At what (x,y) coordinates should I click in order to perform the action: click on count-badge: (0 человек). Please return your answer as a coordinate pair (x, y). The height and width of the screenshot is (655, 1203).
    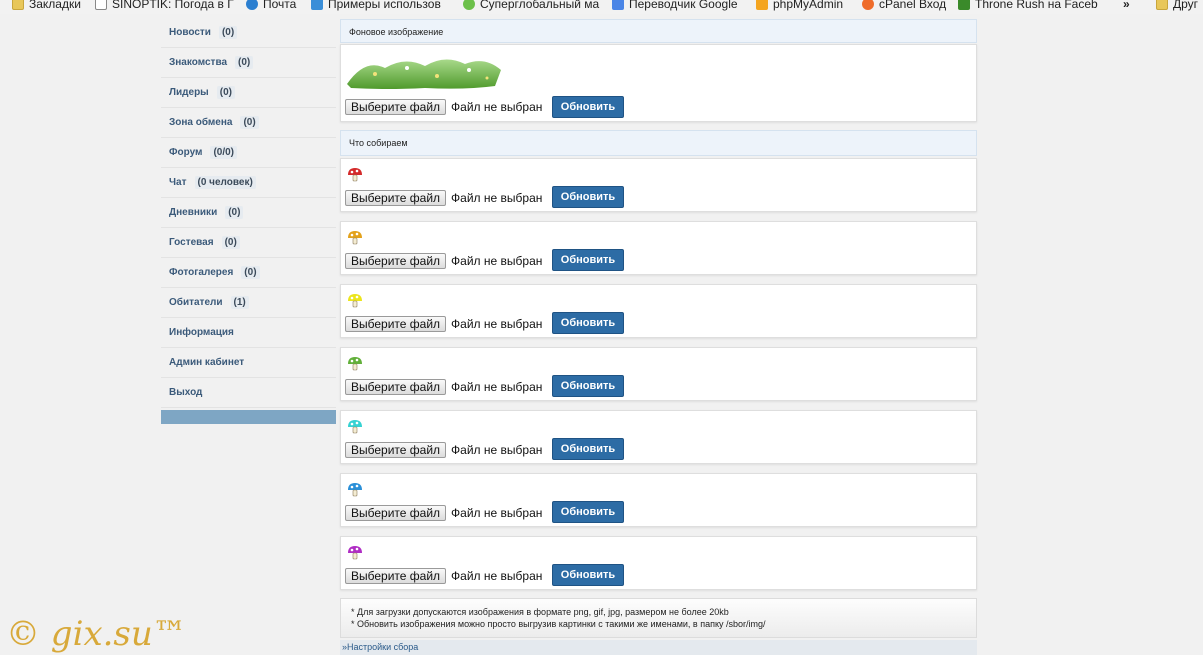
    Looking at the image, I should click on (225, 182).